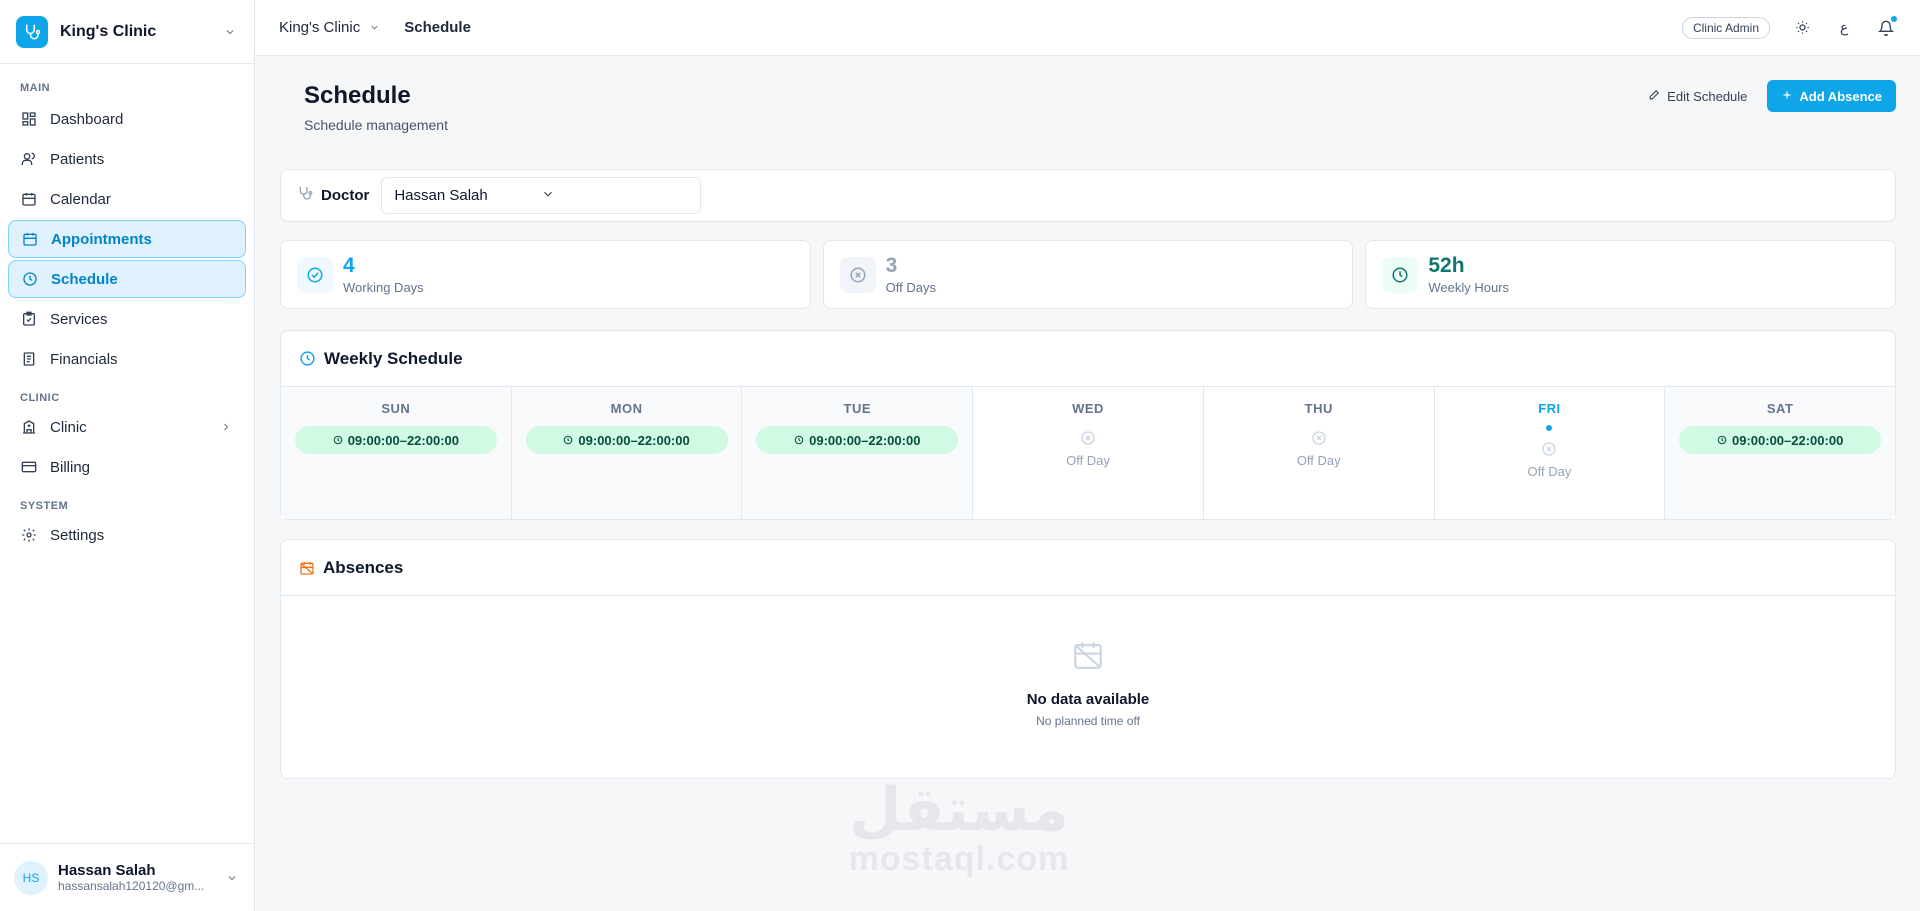 The height and width of the screenshot is (911, 1920). Describe the element at coordinates (1725, 27) in the screenshot. I see `role-badge: Clinic Admin` at that location.